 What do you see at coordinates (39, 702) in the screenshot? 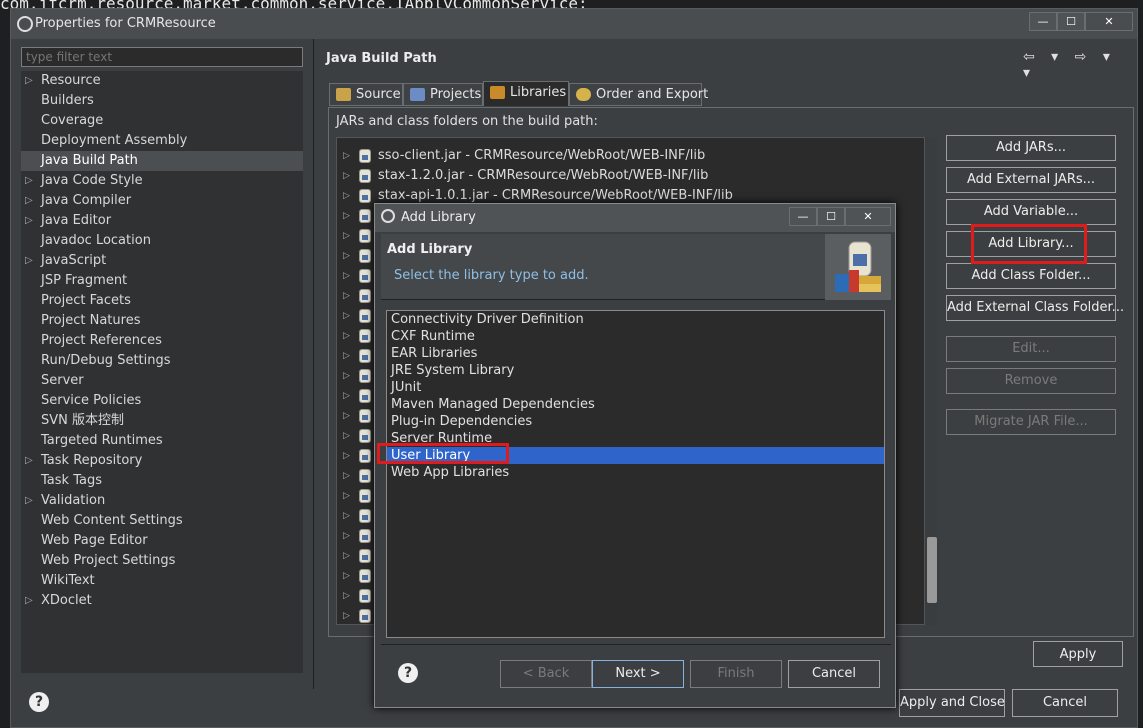
I see `help-icon: ?` at bounding box center [39, 702].